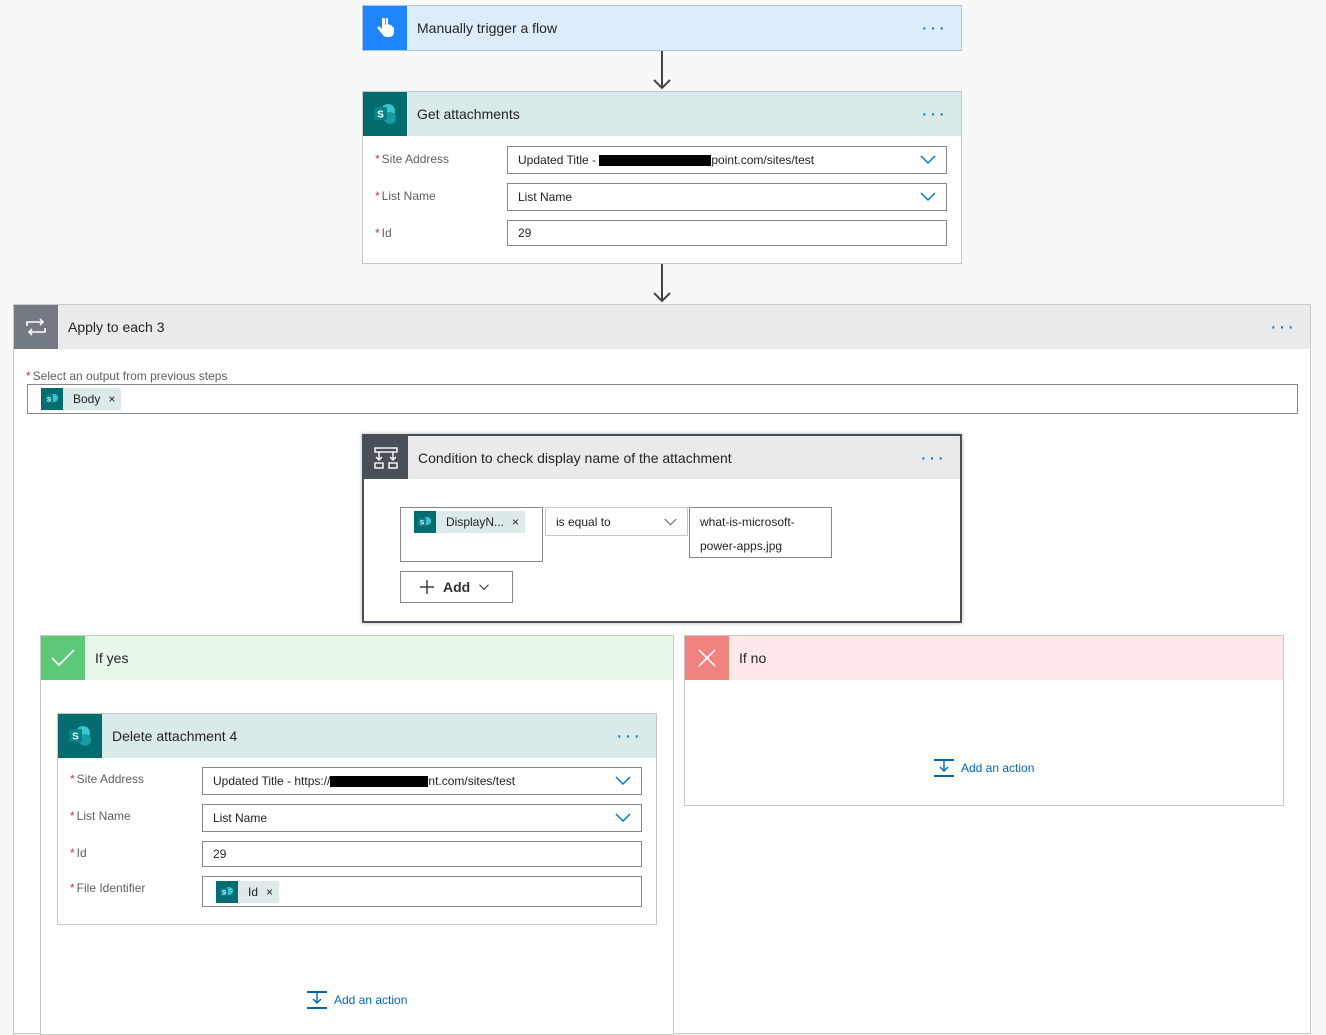 Image resolution: width=1326 pixels, height=1035 pixels. What do you see at coordinates (107, 888) in the screenshot?
I see `file-identifier-label: *File Identifier` at bounding box center [107, 888].